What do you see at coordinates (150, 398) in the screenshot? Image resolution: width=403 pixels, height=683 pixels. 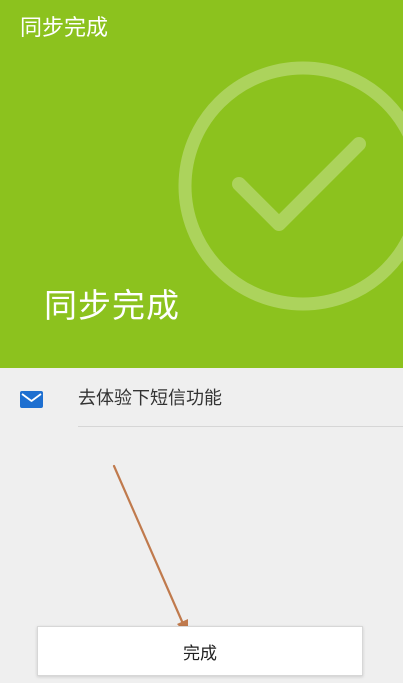 I see `list-item-label: 去体验下短信功能` at bounding box center [150, 398].